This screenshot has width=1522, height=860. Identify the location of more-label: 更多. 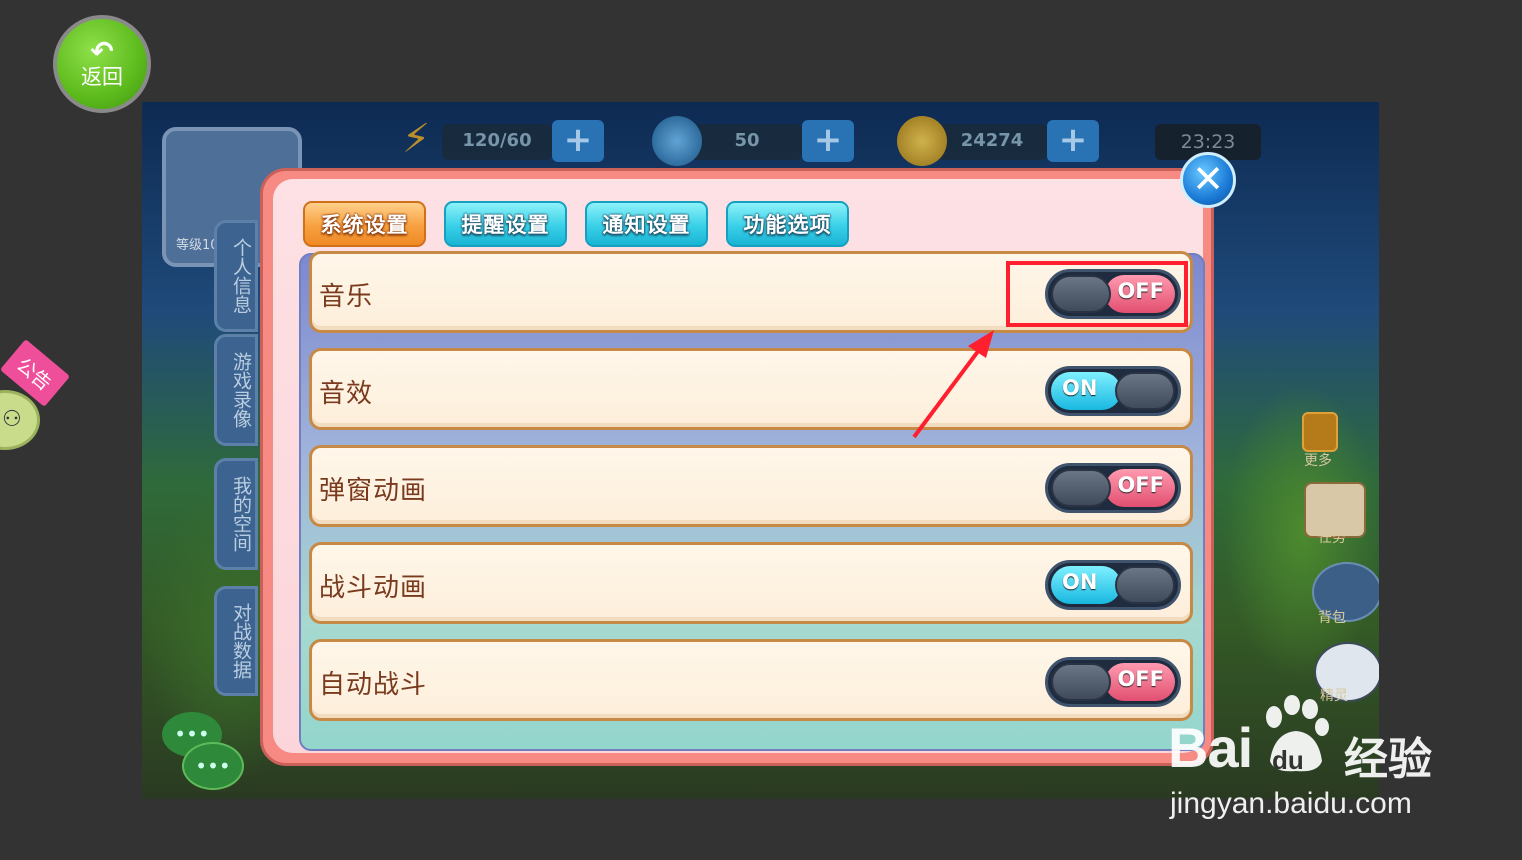
(1318, 461).